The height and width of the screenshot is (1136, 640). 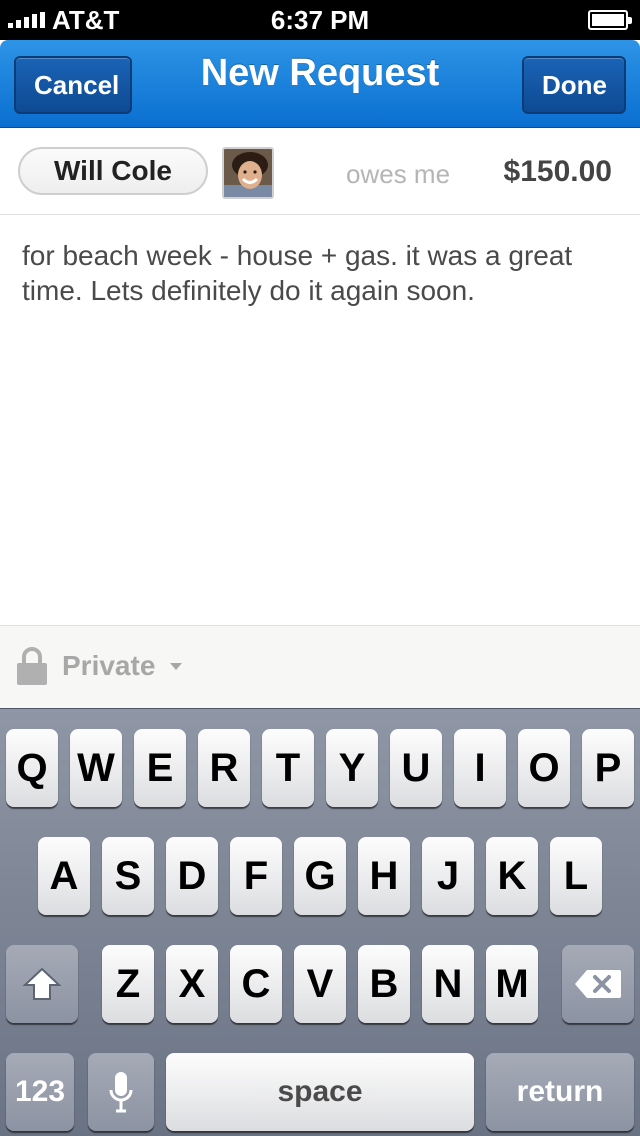 What do you see at coordinates (416, 768) in the screenshot?
I see `key-u: U` at bounding box center [416, 768].